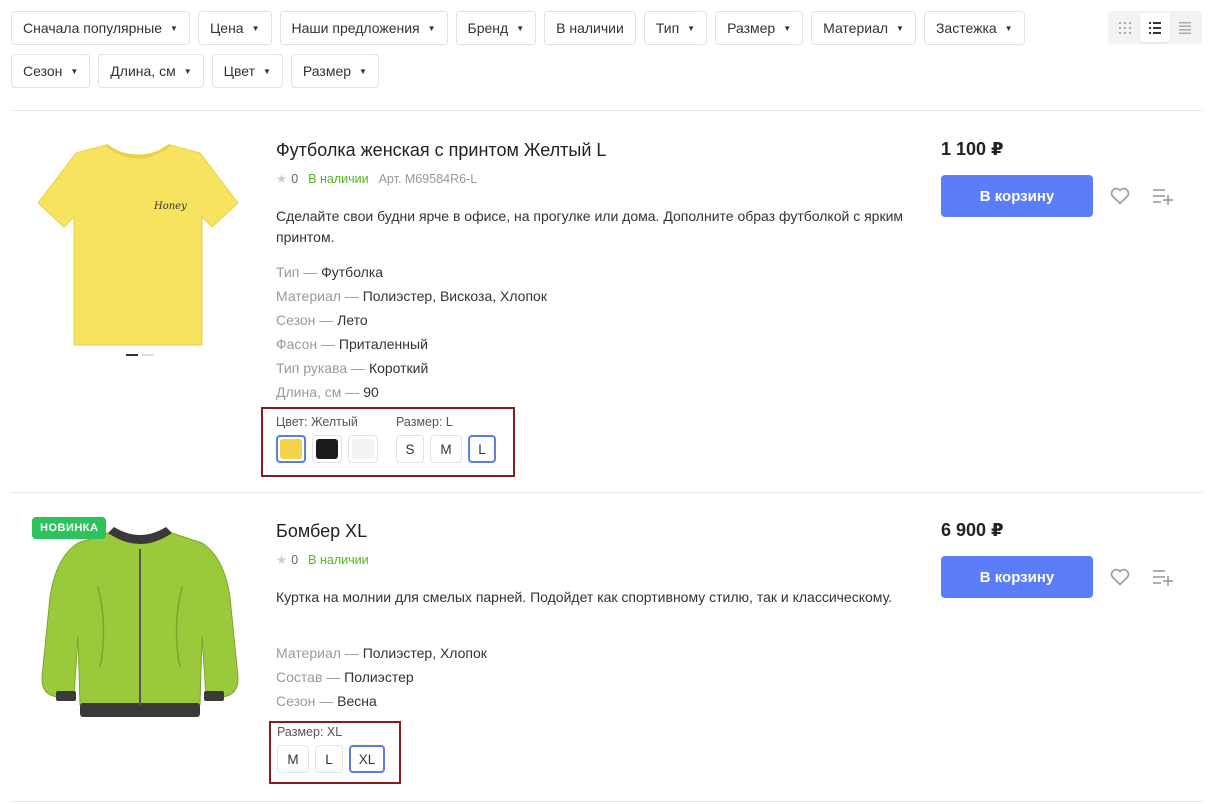  Describe the element at coordinates (334, 71) in the screenshot. I see `filter-size-2: Размер ▼` at that location.